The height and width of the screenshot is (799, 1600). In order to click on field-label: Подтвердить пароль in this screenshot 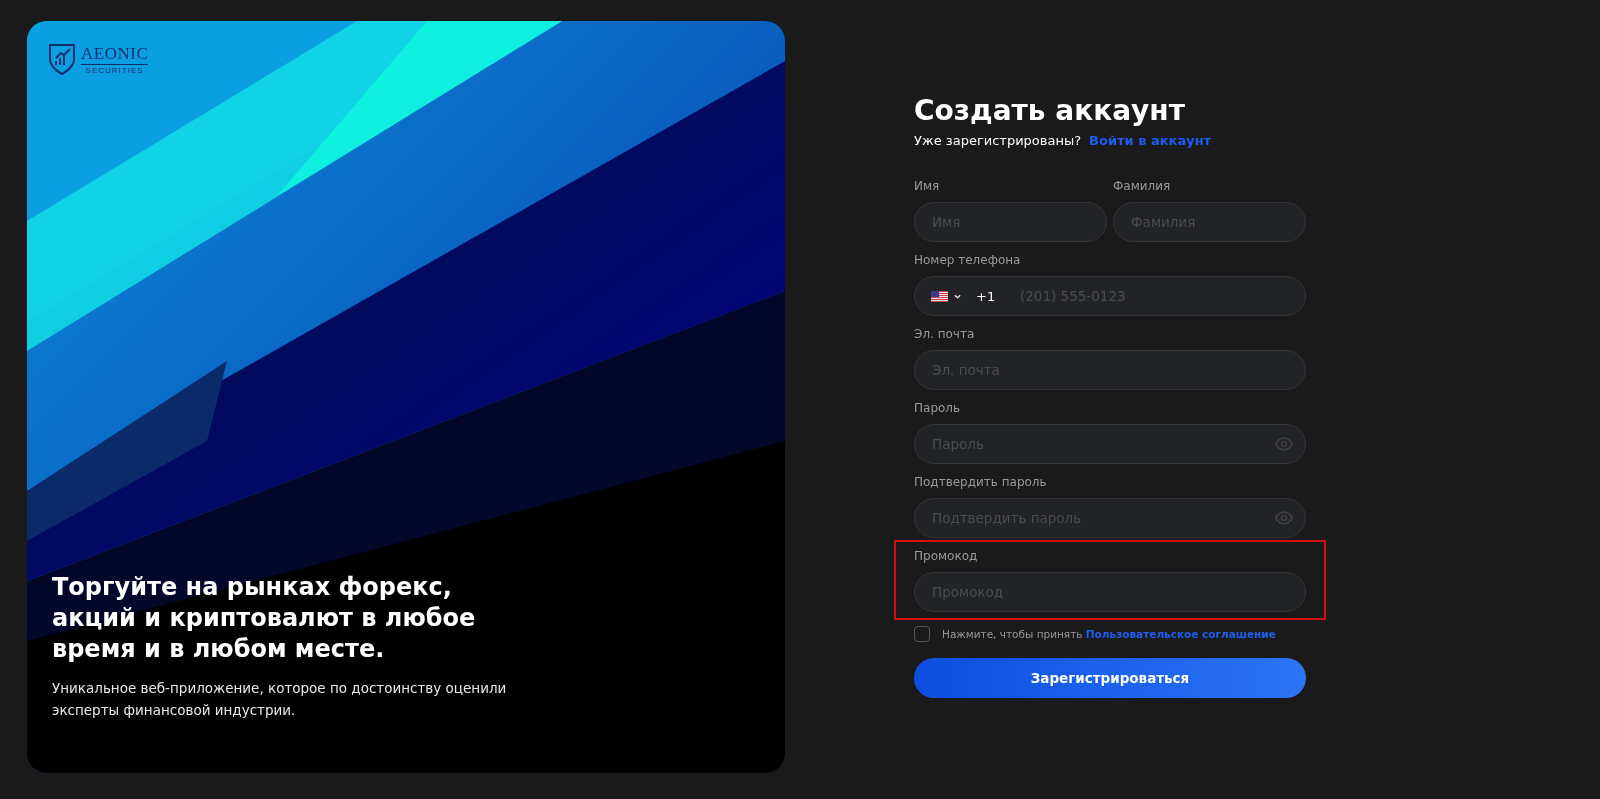, I will do `click(981, 482)`.